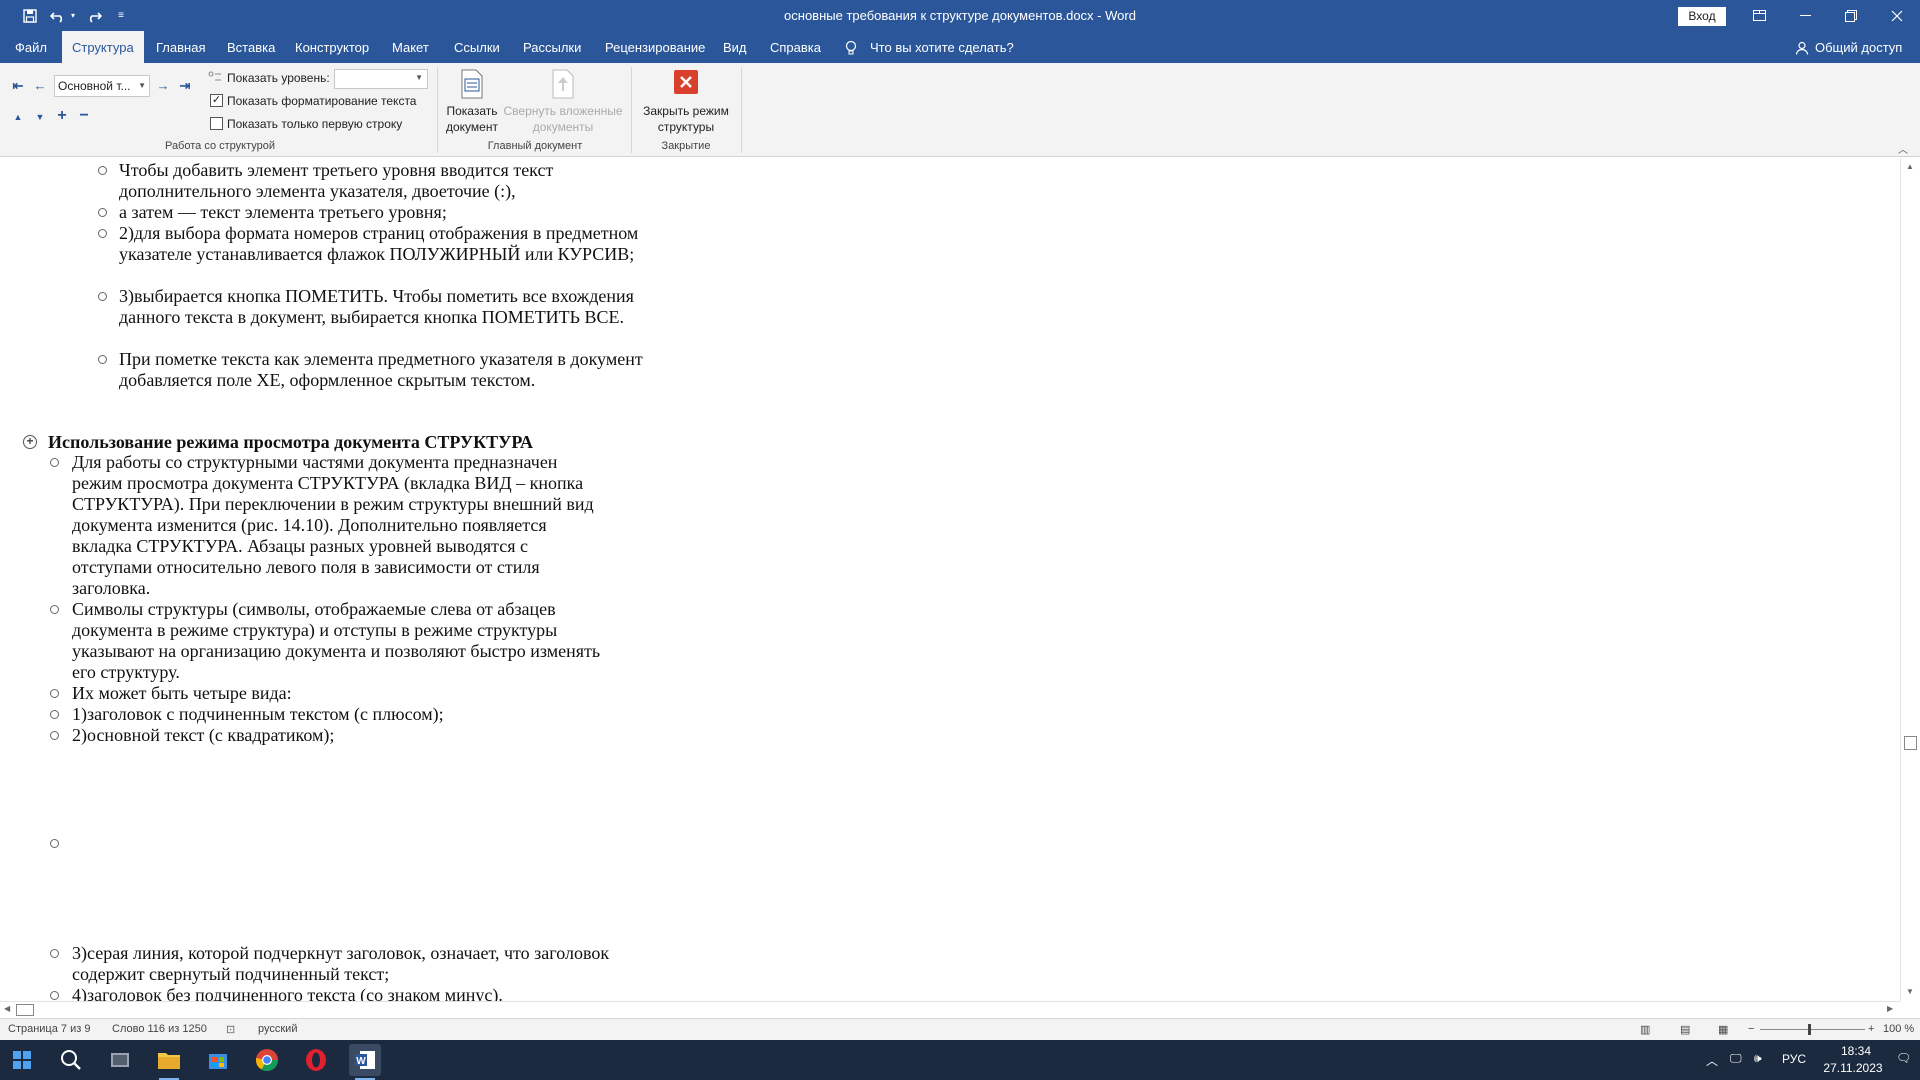 This screenshot has width=1920, height=1080. What do you see at coordinates (1890, 1008) in the screenshot?
I see `scroll-right-icon: ▶` at bounding box center [1890, 1008].